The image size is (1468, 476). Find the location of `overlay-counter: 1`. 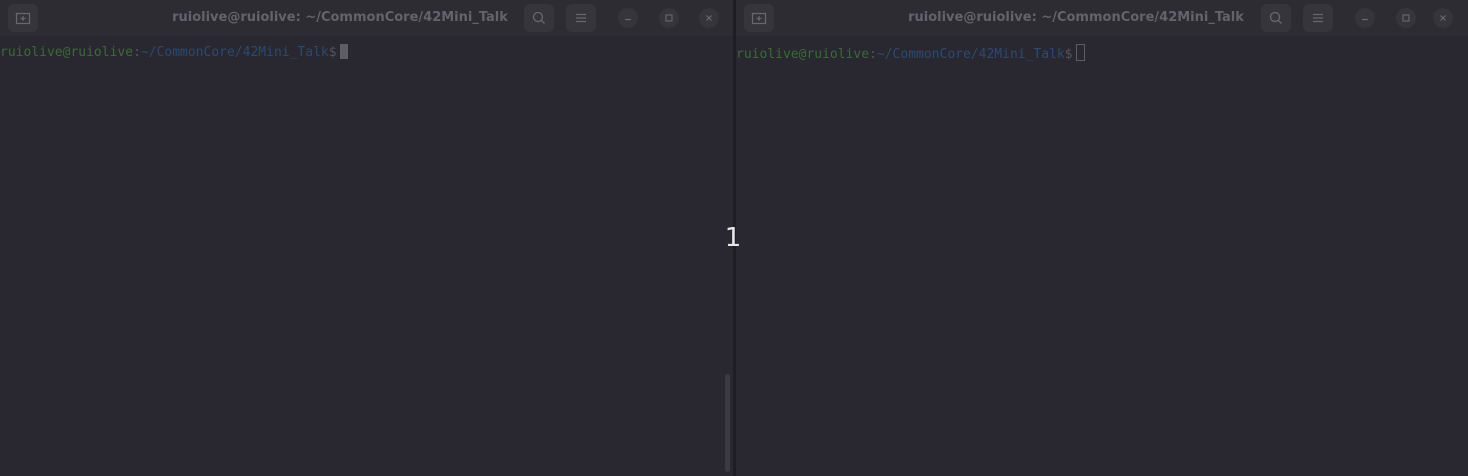

overlay-counter: 1 is located at coordinates (733, 238).